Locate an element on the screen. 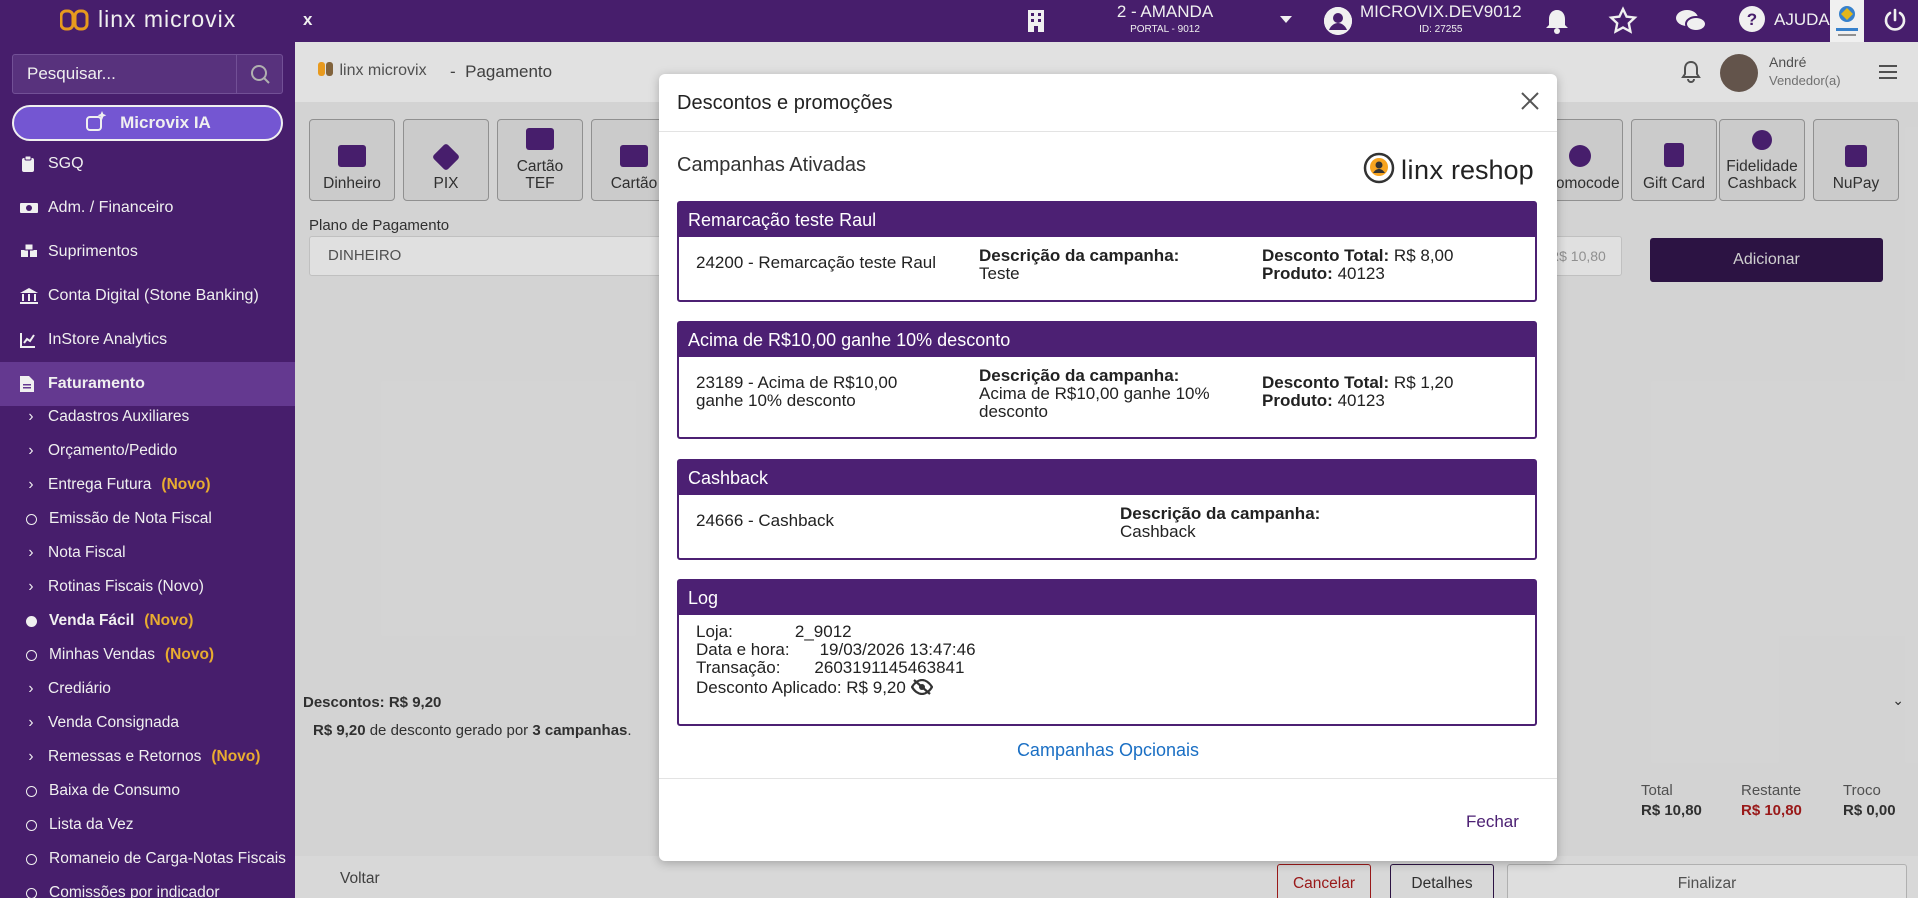 This screenshot has width=1918, height=898. log-data: Data e hora: 19/03/2026 13:47:46 is located at coordinates (836, 650).